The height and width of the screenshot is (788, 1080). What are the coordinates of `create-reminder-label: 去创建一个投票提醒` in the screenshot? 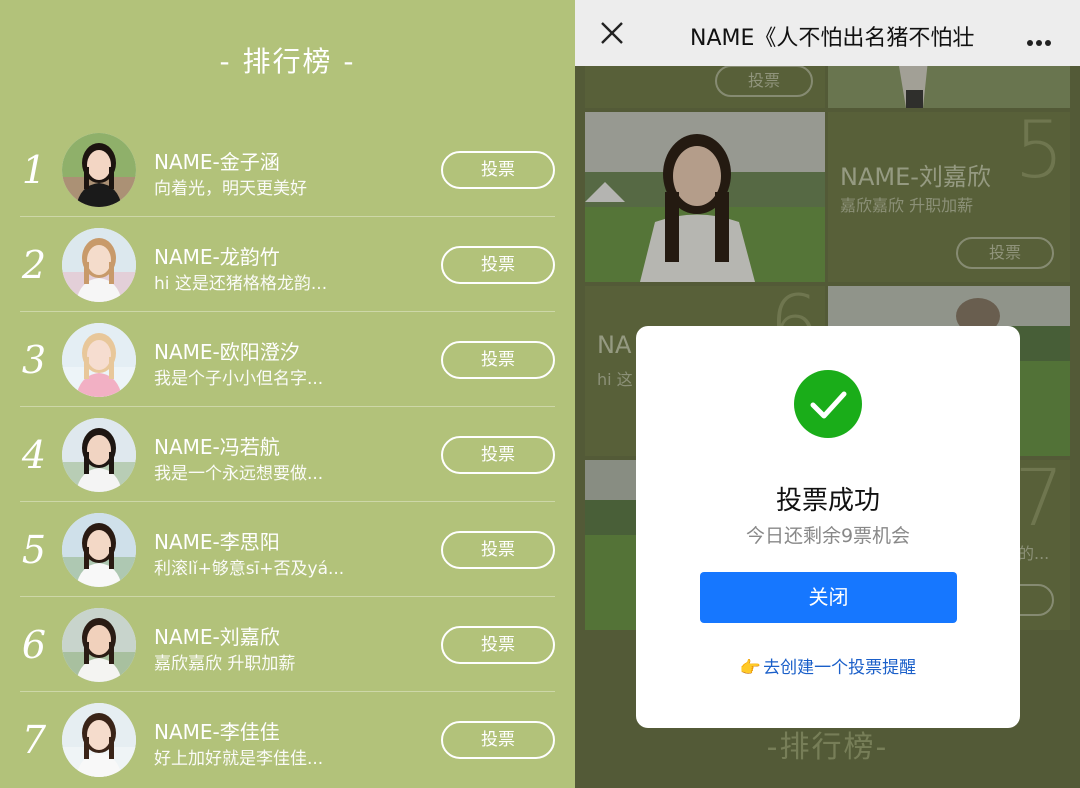 It's located at (840, 668).